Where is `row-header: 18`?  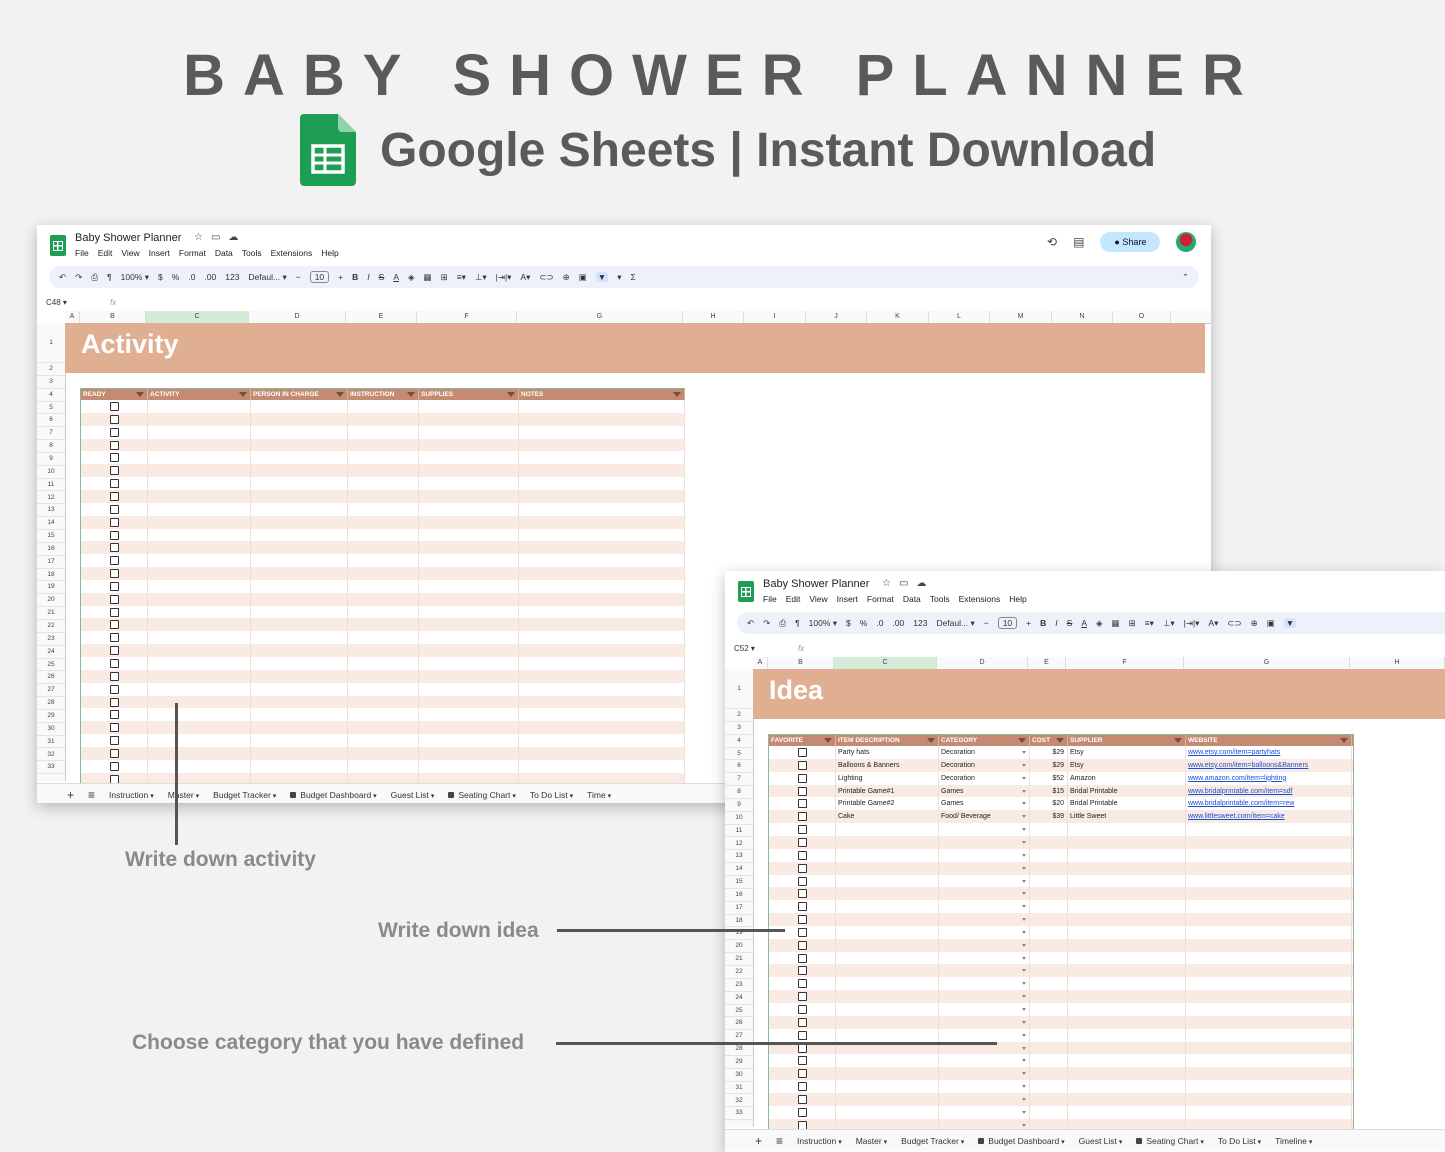 row-header: 18 is located at coordinates (739, 921).